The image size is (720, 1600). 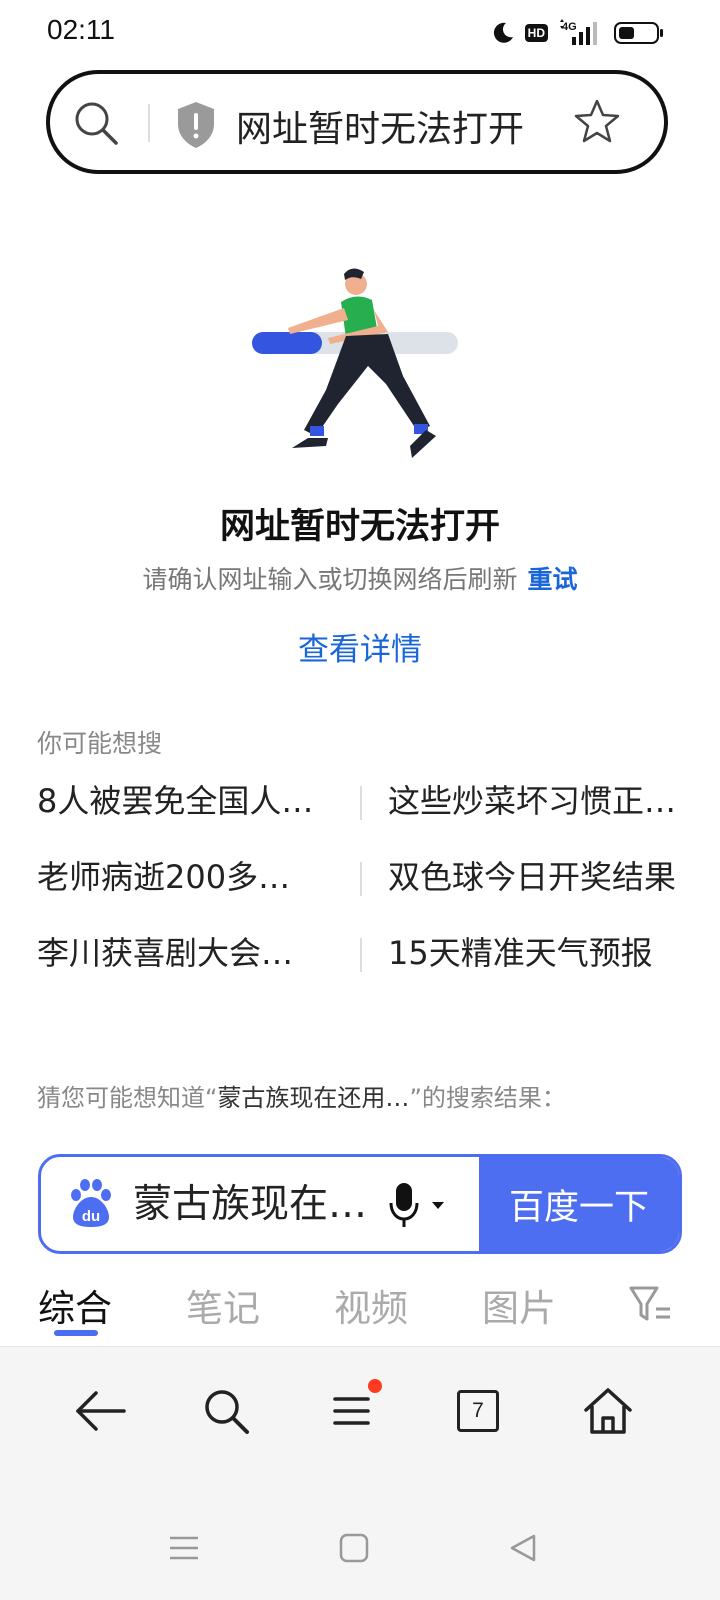 What do you see at coordinates (519, 1305) in the screenshot?
I see `tab-images: 图片` at bounding box center [519, 1305].